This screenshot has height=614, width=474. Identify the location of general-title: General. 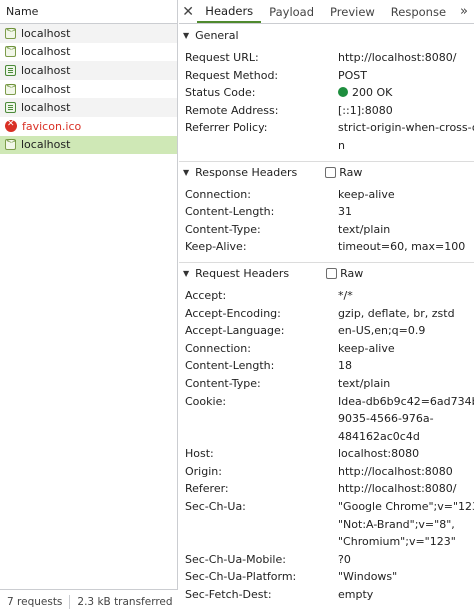
(217, 35).